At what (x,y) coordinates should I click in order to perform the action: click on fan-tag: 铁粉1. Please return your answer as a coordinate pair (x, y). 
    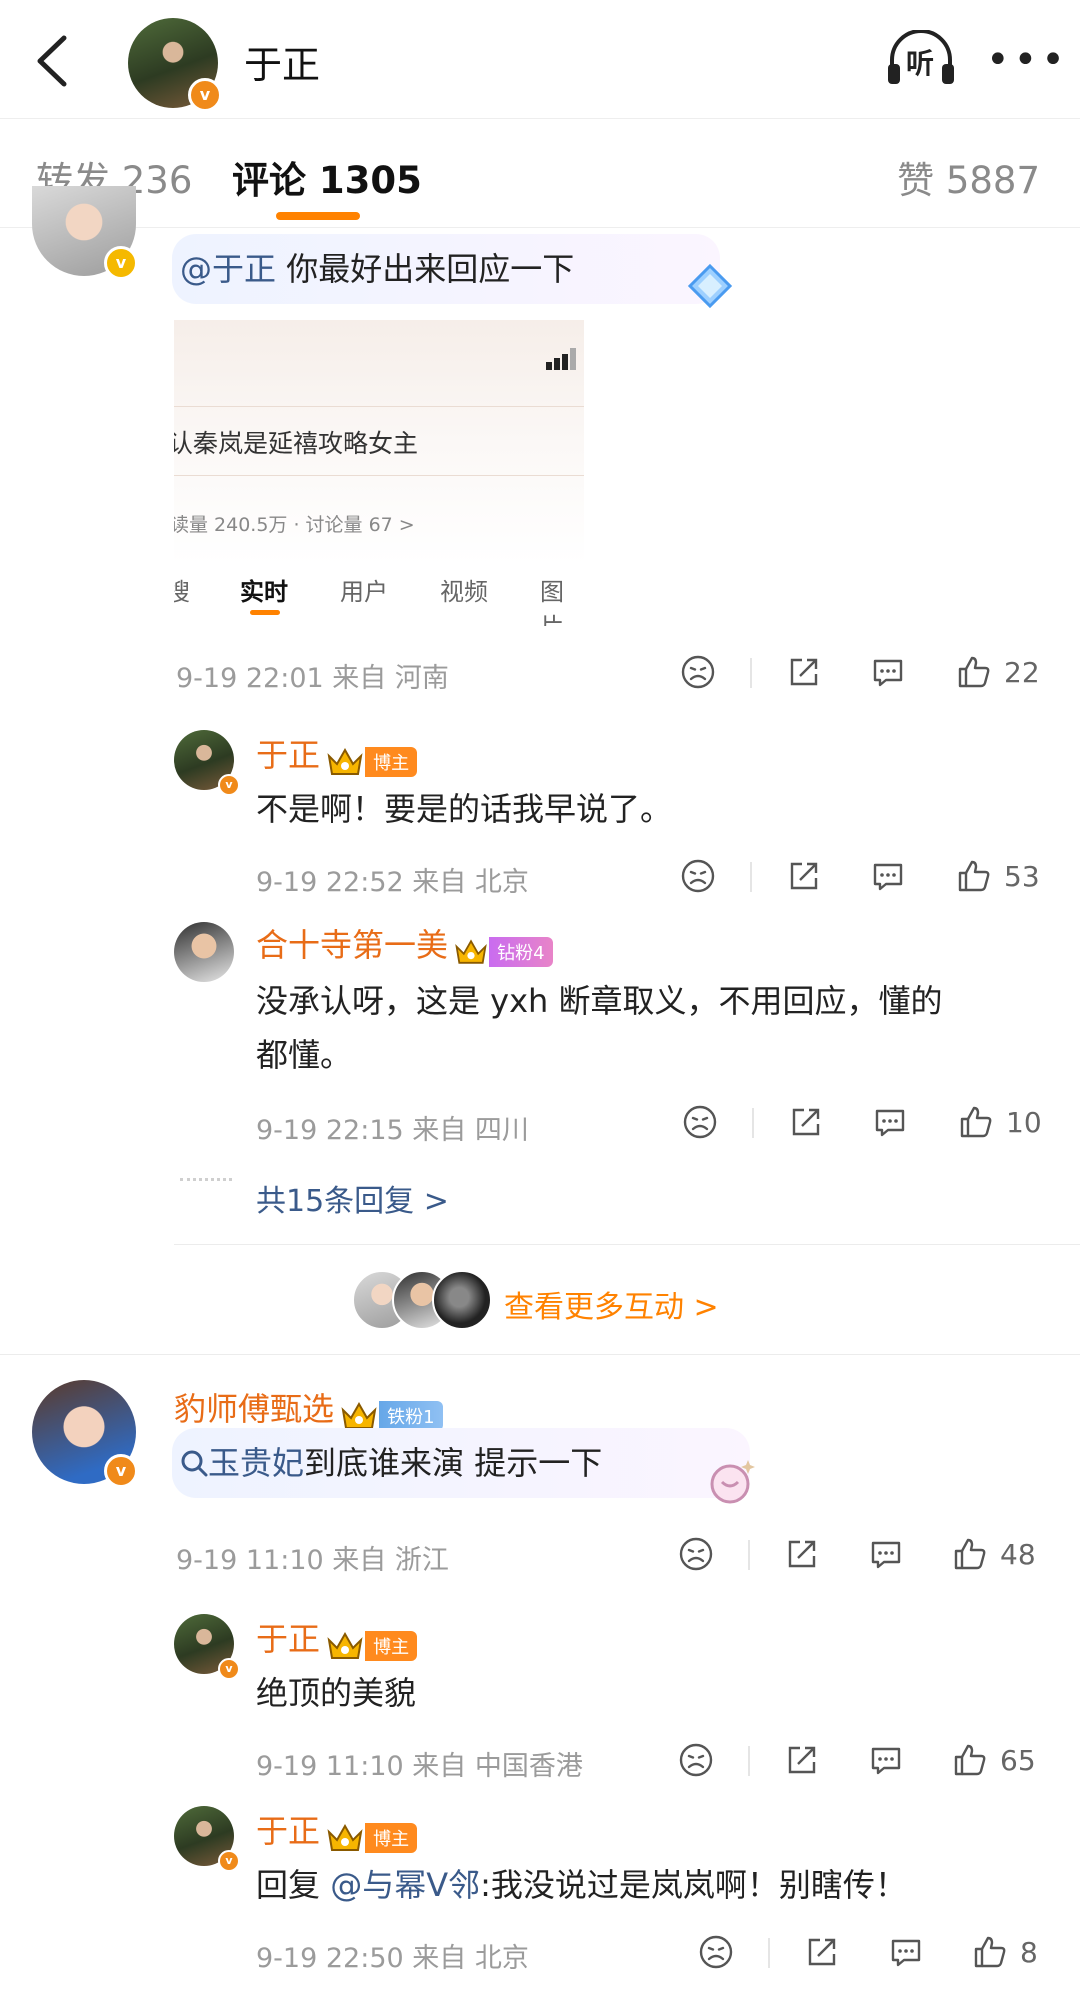
    Looking at the image, I should click on (411, 1415).